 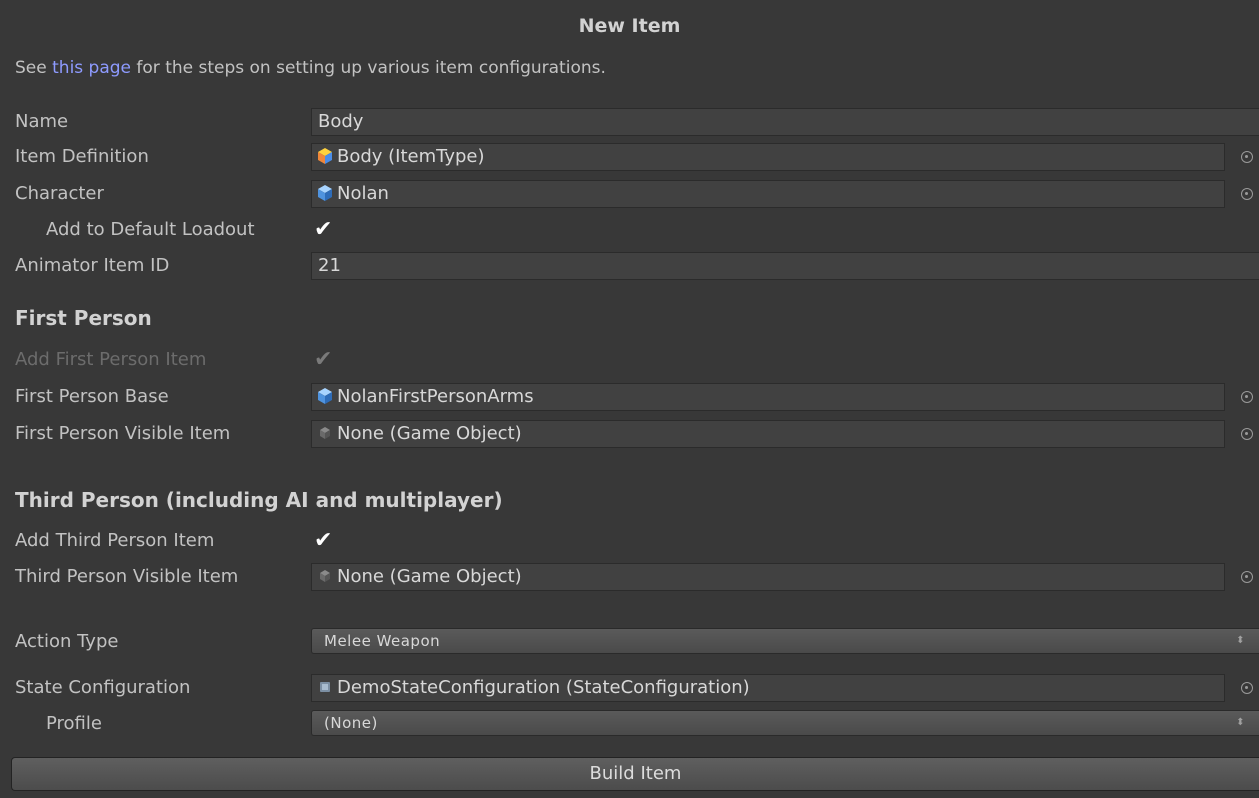 I want to click on name-label: Name, so click(x=42, y=121).